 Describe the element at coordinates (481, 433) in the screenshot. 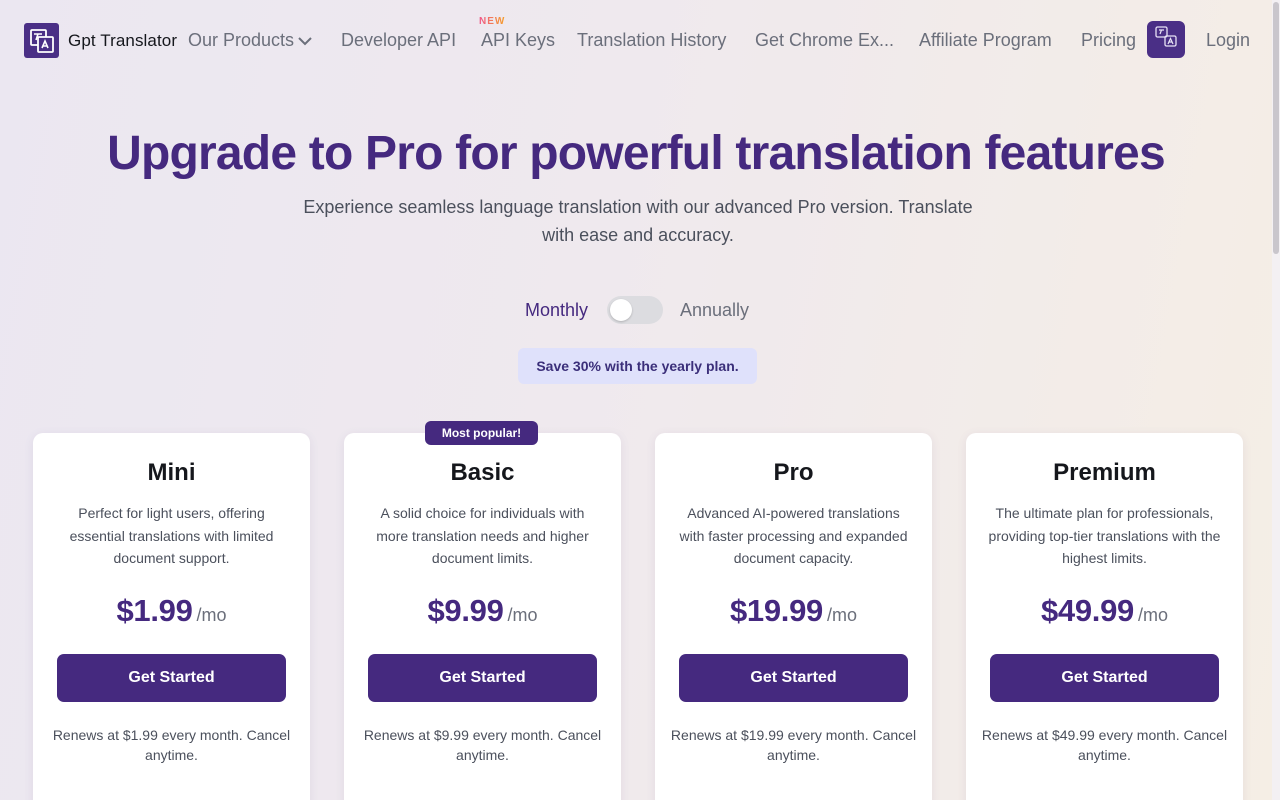

I see `most-popular-badge: Most popular!` at that location.